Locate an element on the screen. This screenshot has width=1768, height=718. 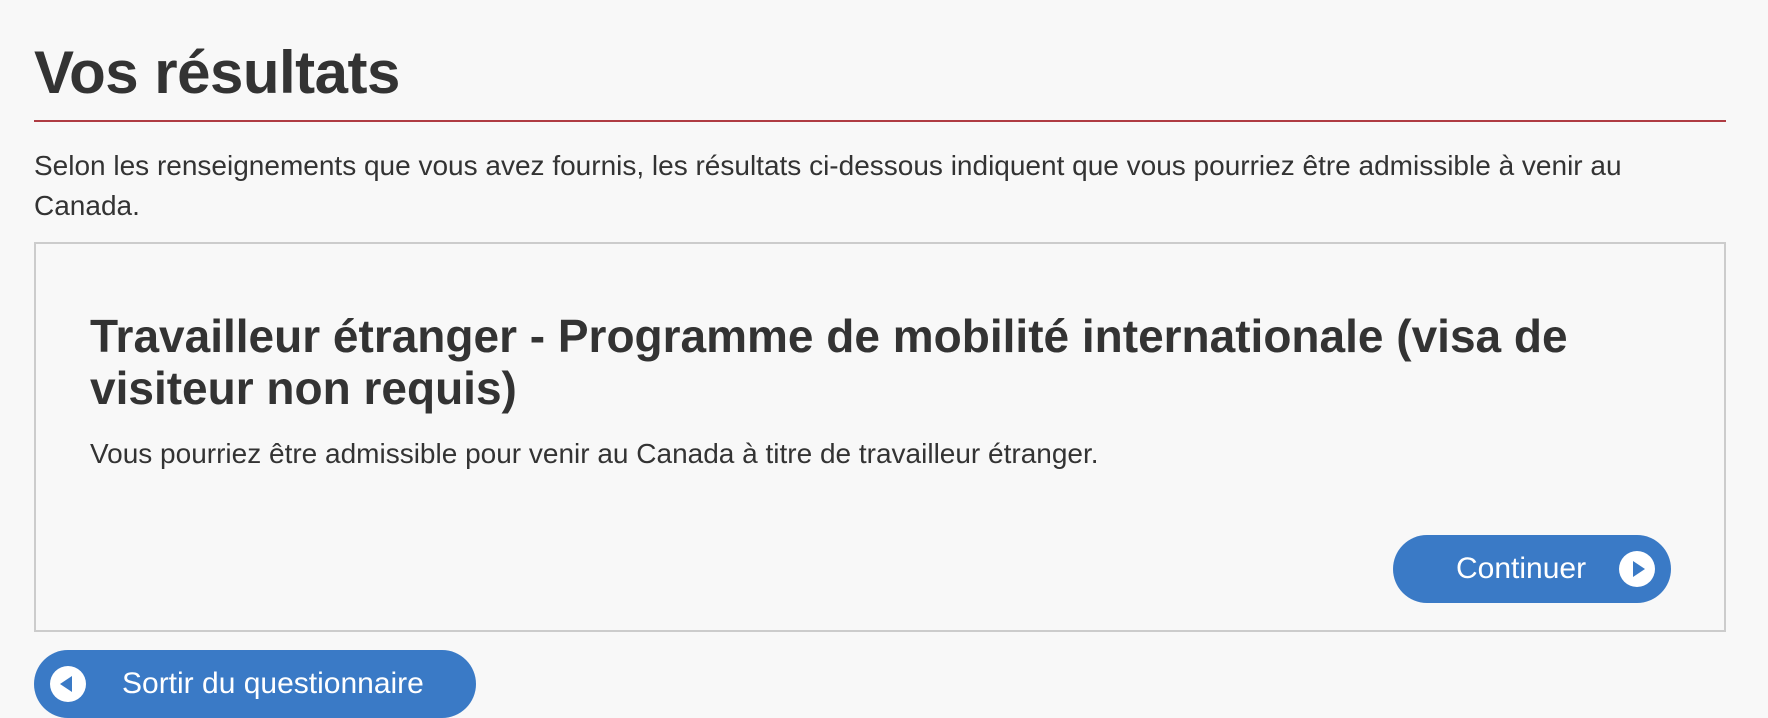
page-title: Vos résultats is located at coordinates (217, 72).